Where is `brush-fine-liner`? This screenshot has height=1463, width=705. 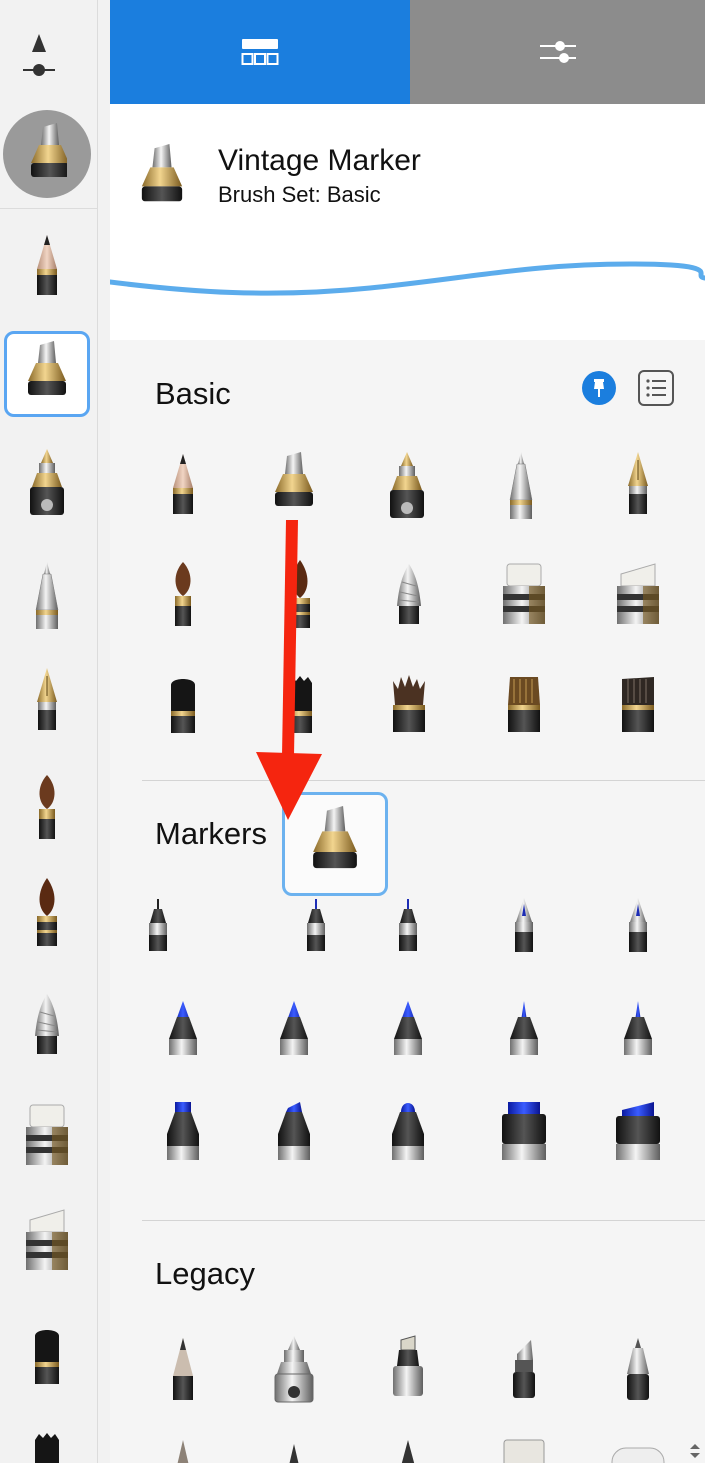
brush-fine-liner is located at coordinates (158, 925).